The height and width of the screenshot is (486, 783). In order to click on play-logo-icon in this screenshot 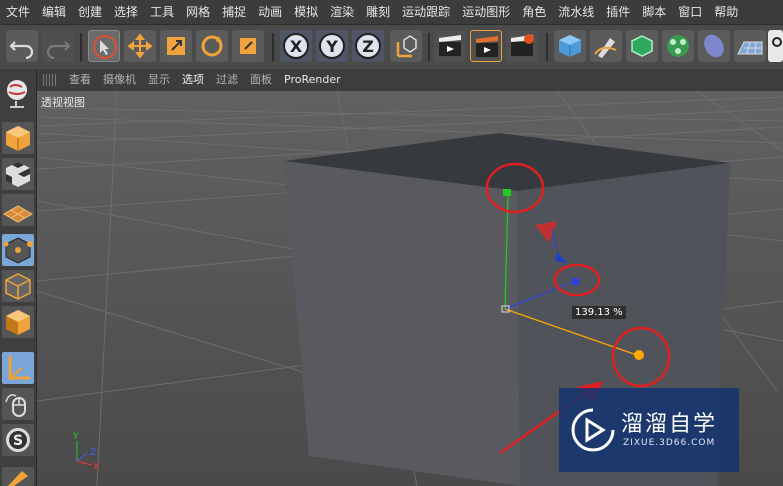, I will do `click(593, 430)`.